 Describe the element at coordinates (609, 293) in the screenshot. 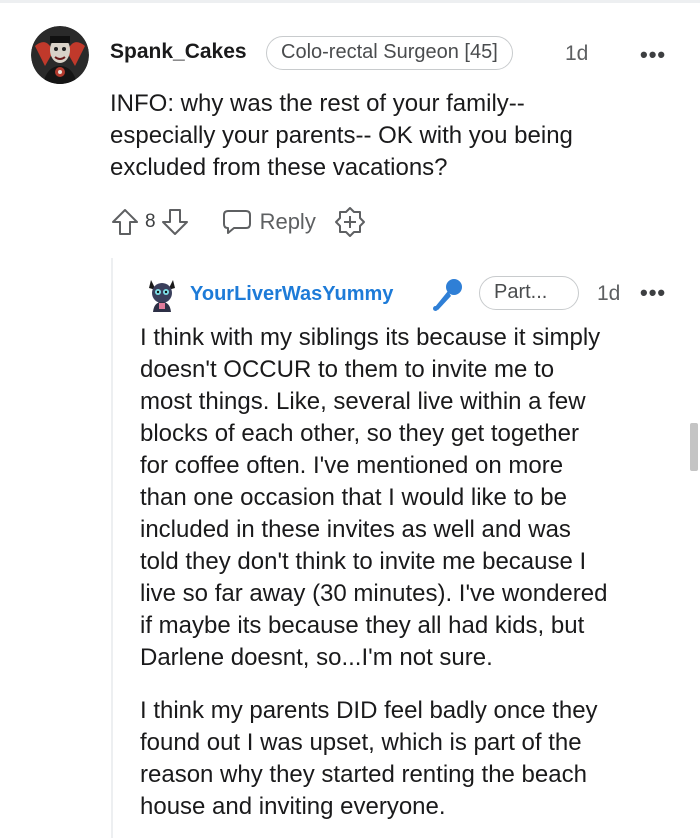

I see `reply-timestamp: 1d` at that location.